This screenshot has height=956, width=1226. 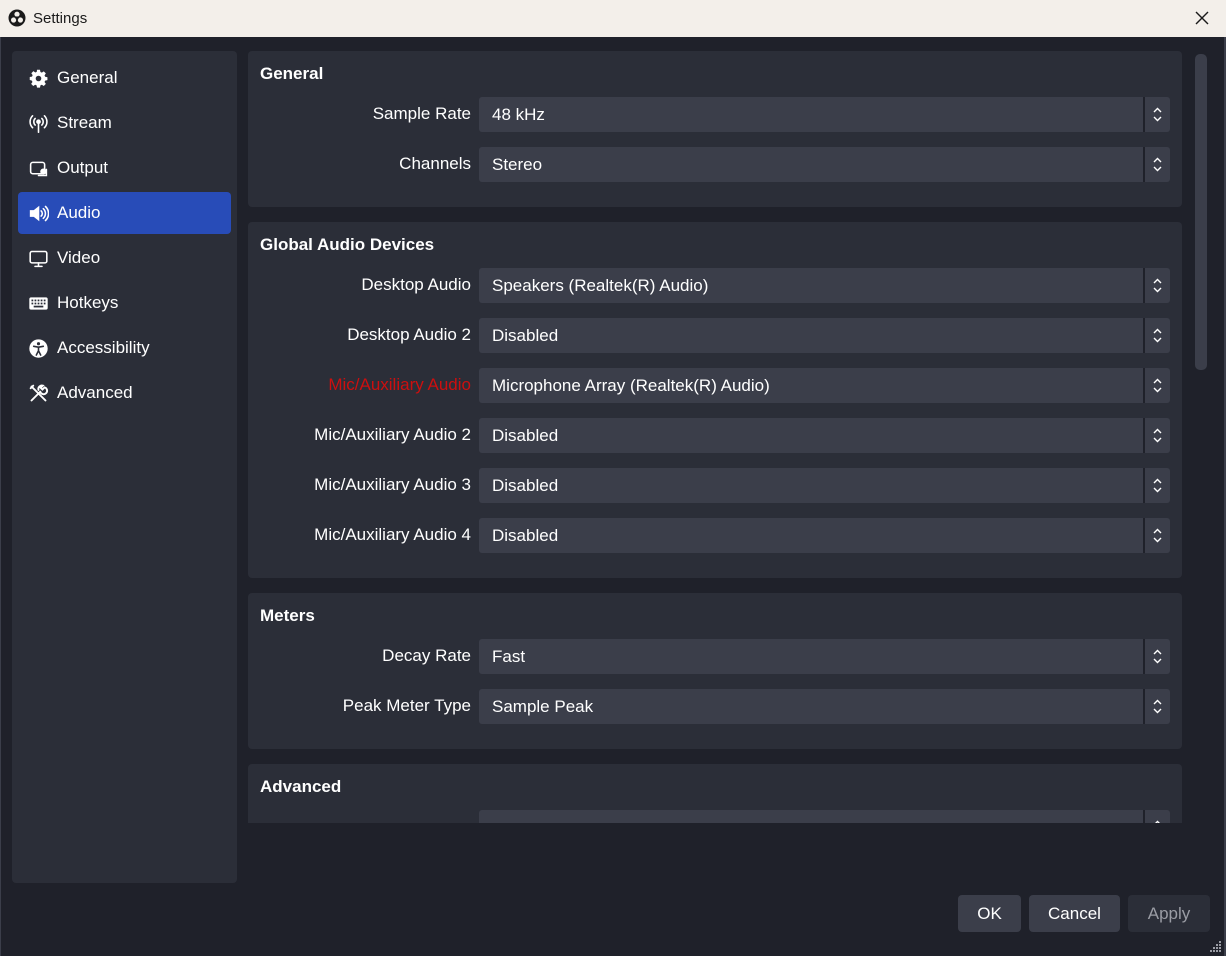 What do you see at coordinates (392, 484) in the screenshot?
I see `mic-auxiliary-audio-3-label: Mic/Auxiliary Audio 3` at bounding box center [392, 484].